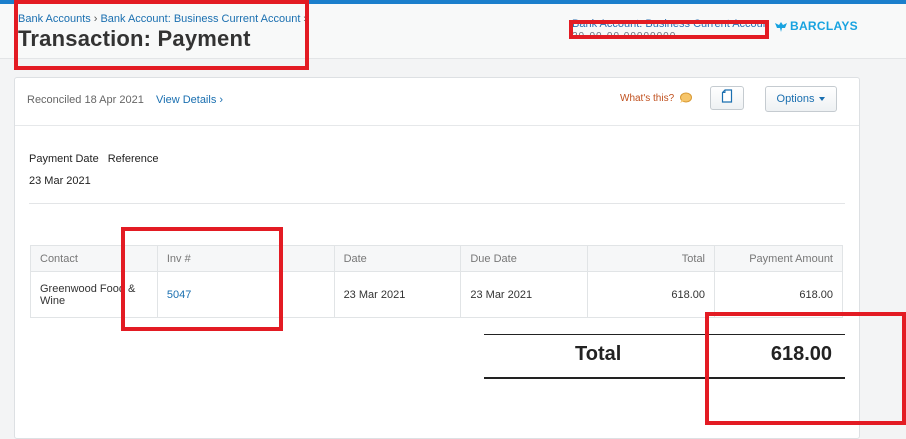 The width and height of the screenshot is (906, 439). What do you see at coordinates (686, 98) in the screenshot?
I see `help-bubble-icon` at bounding box center [686, 98].